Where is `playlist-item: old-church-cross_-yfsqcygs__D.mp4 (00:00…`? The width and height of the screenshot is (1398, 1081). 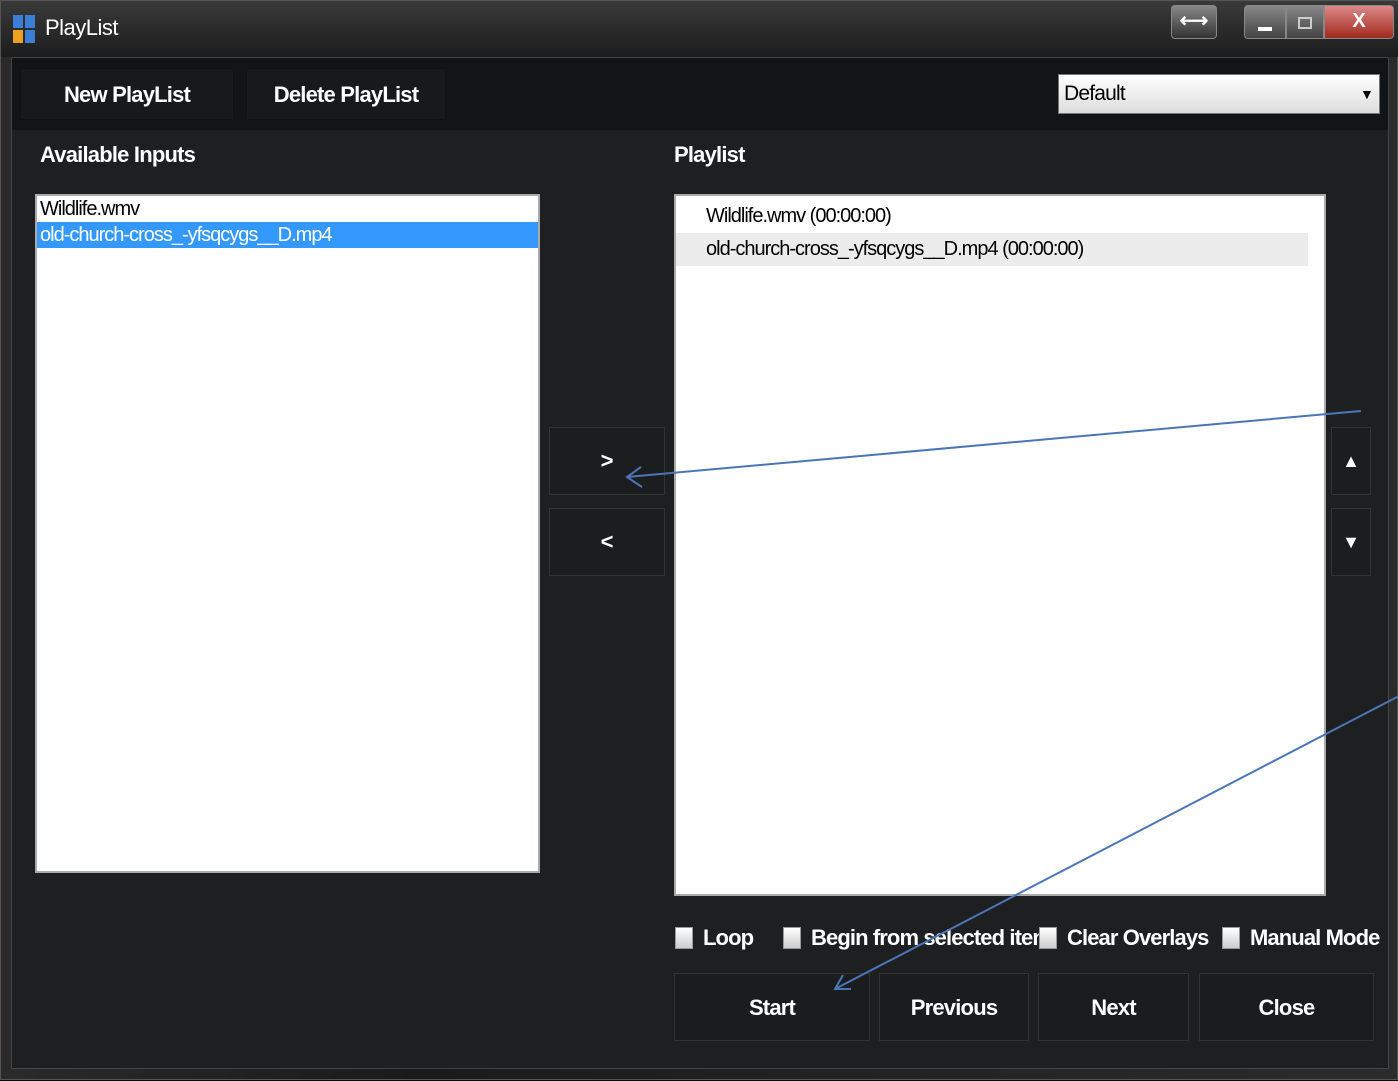 playlist-item: old-church-cross_-yfsqcygs__D.mp4 (00:00… is located at coordinates (992, 249).